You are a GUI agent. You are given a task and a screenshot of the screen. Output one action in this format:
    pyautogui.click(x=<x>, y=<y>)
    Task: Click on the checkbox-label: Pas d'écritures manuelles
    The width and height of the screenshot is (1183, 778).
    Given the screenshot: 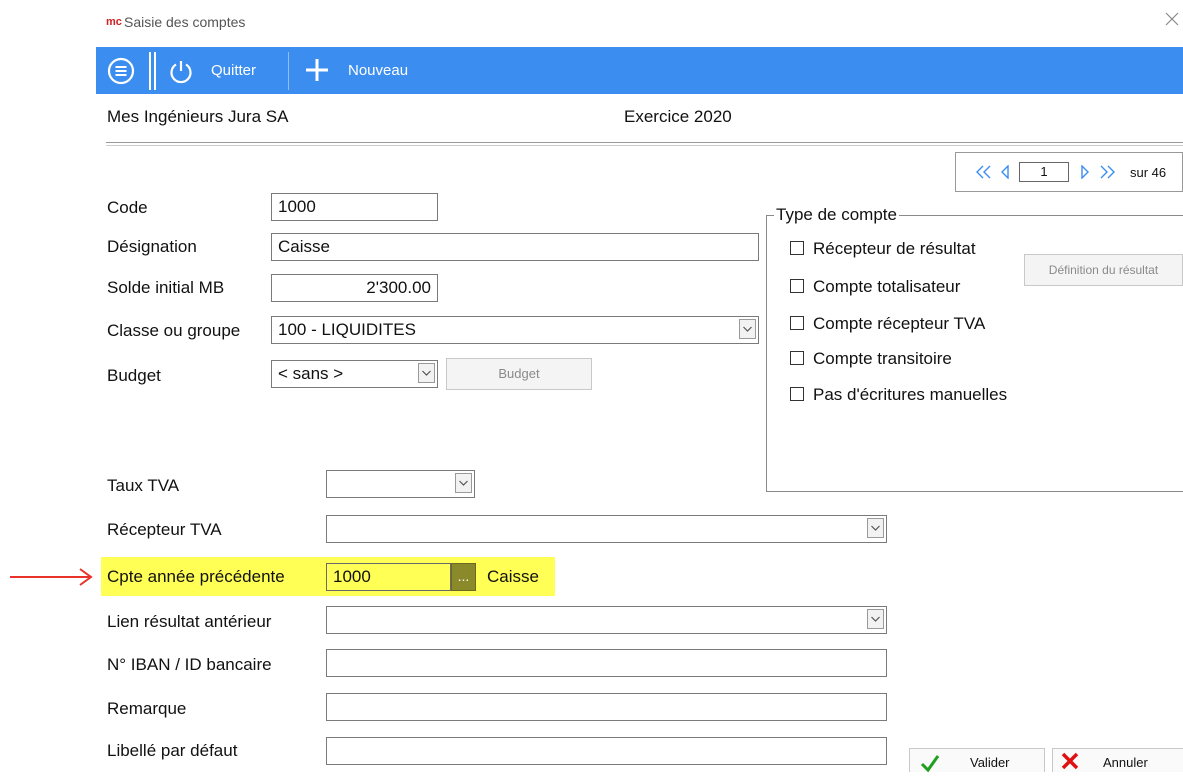 What is the action you would take?
    pyautogui.click(x=910, y=394)
    